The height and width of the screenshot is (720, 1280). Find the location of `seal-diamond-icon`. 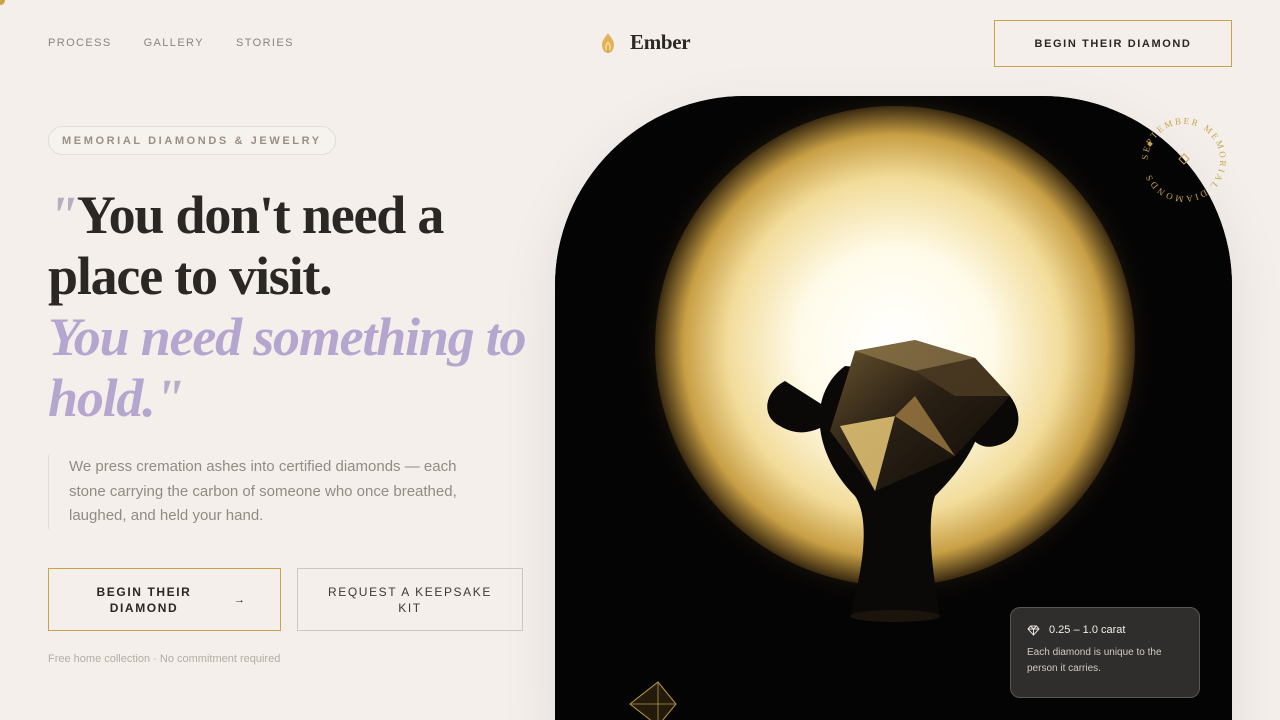

seal-diamond-icon is located at coordinates (1184, 159).